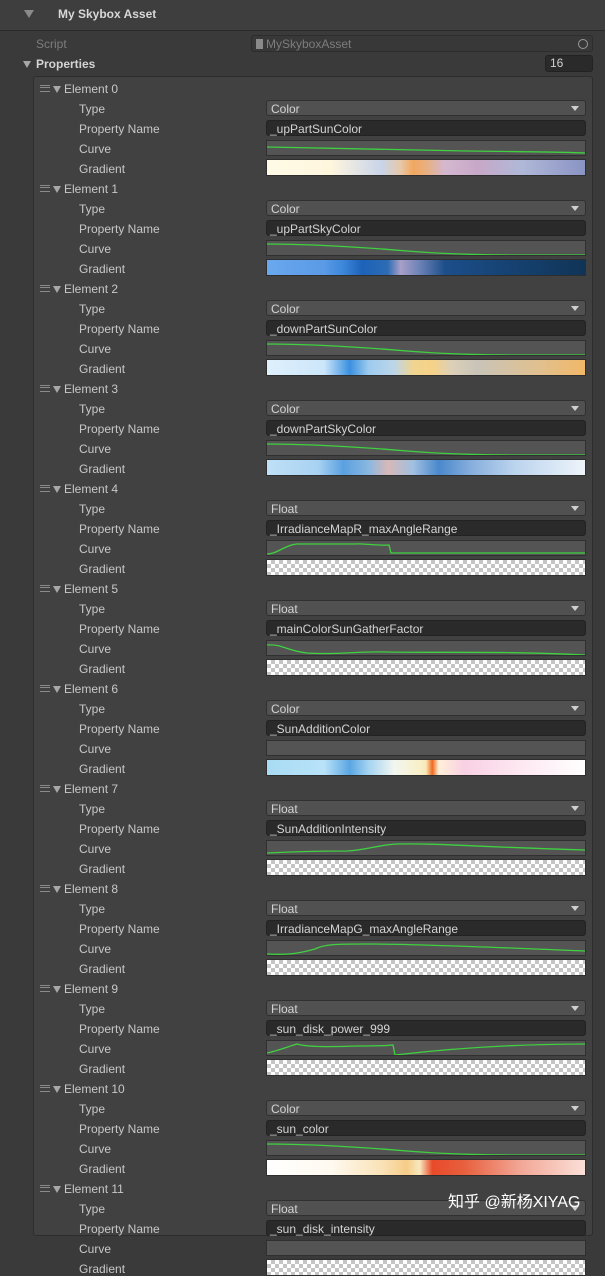 Image resolution: width=605 pixels, height=1276 pixels. Describe the element at coordinates (91, 289) in the screenshot. I see `element-header: Element 2` at that location.